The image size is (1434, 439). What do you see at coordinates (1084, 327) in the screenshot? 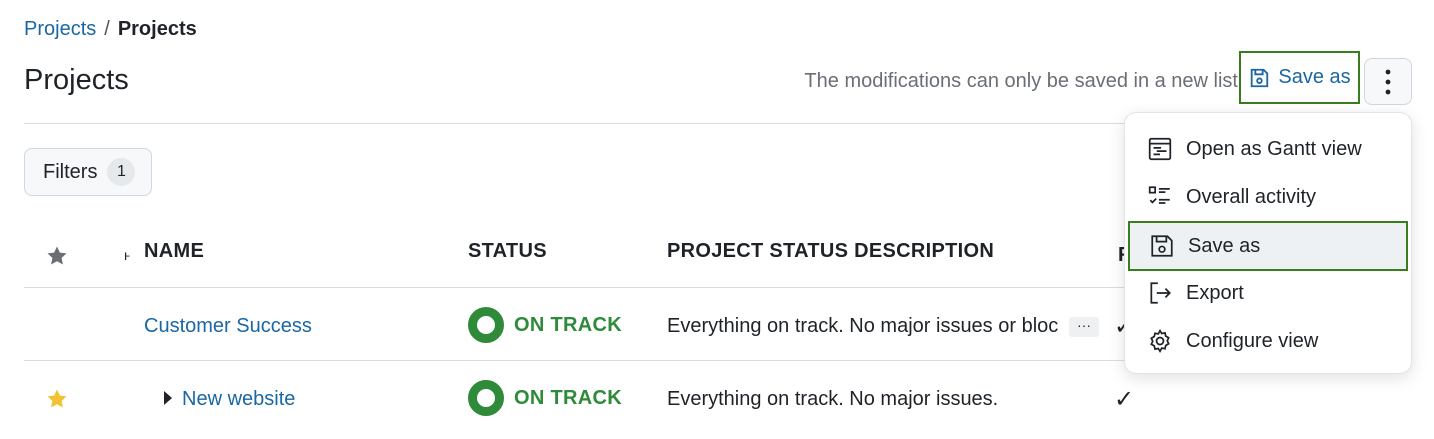
I see `expand-description-button: ···` at bounding box center [1084, 327].